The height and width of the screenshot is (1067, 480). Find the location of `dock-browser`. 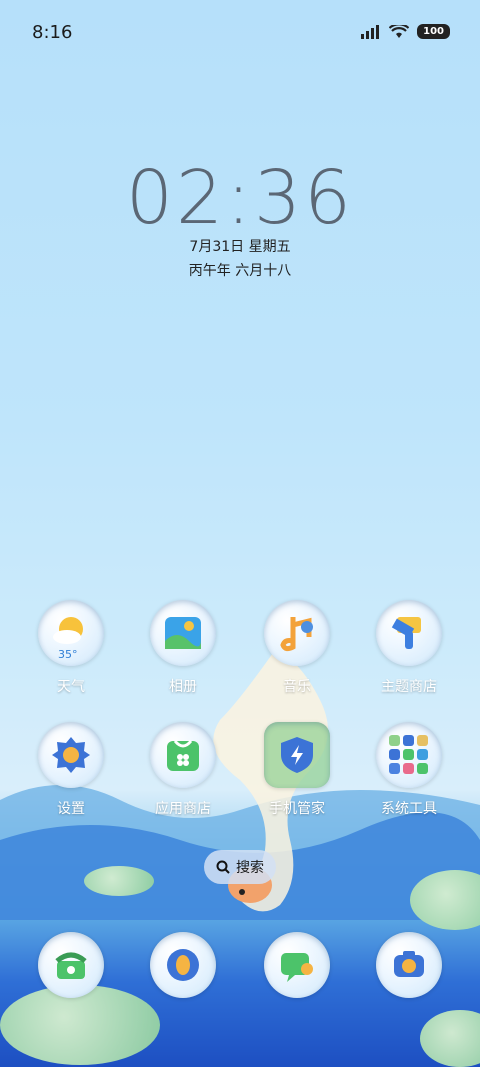

dock-browser is located at coordinates (183, 965).